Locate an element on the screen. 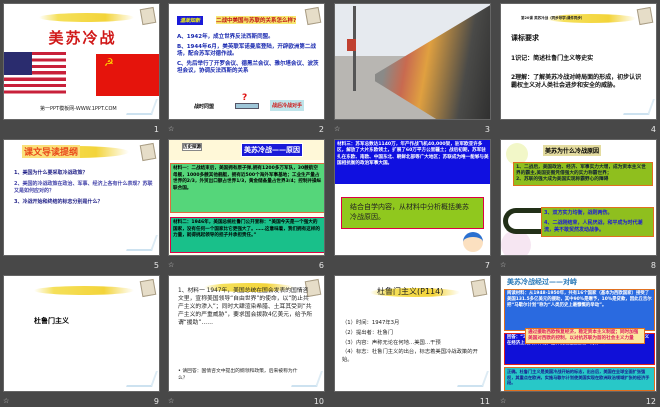 Image resolution: width=660 pixels, height=407 pixels. right-label: 战后冷战对手 is located at coordinates (287, 105).